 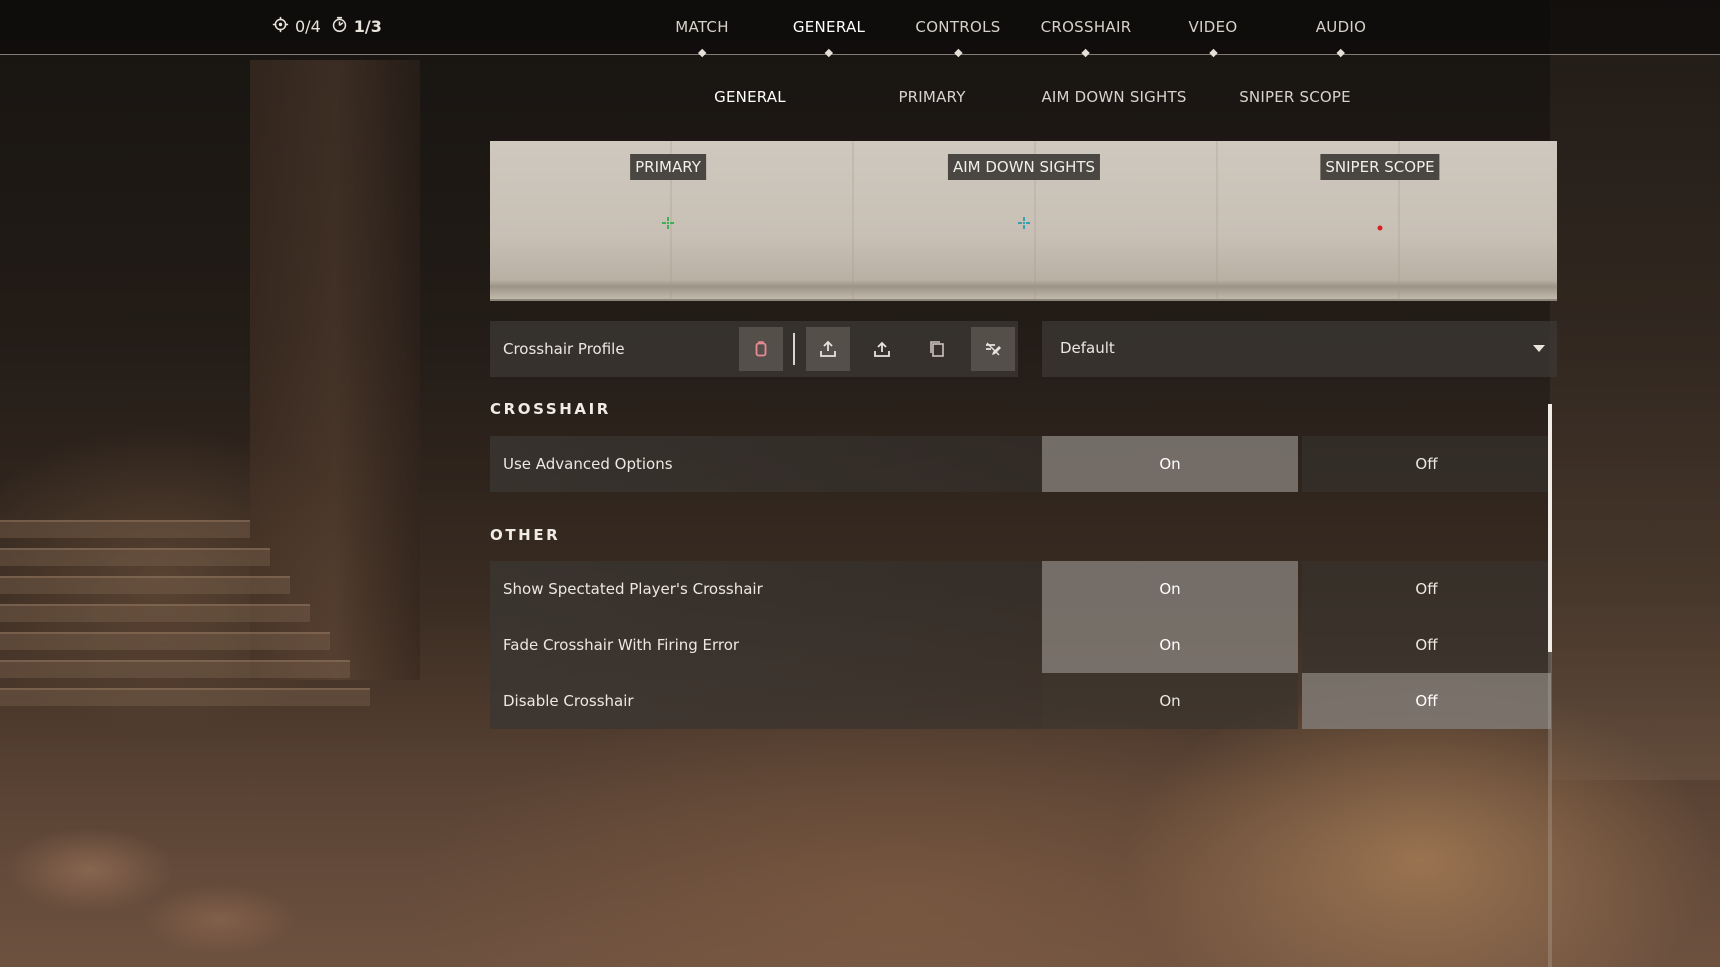 I want to click on export-icon, so click(x=882, y=349).